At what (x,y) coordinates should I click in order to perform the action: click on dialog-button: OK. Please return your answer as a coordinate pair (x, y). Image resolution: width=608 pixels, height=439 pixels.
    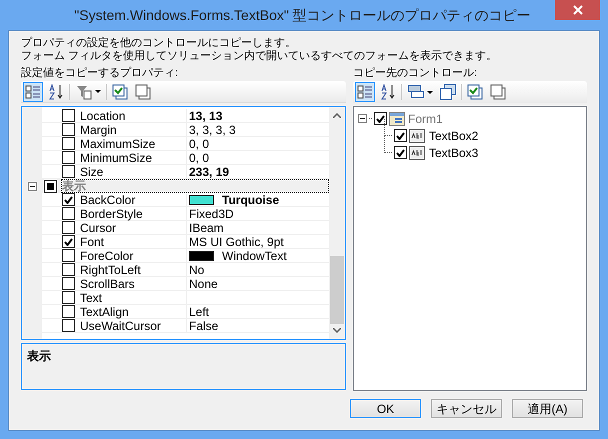
    Looking at the image, I should click on (385, 408).